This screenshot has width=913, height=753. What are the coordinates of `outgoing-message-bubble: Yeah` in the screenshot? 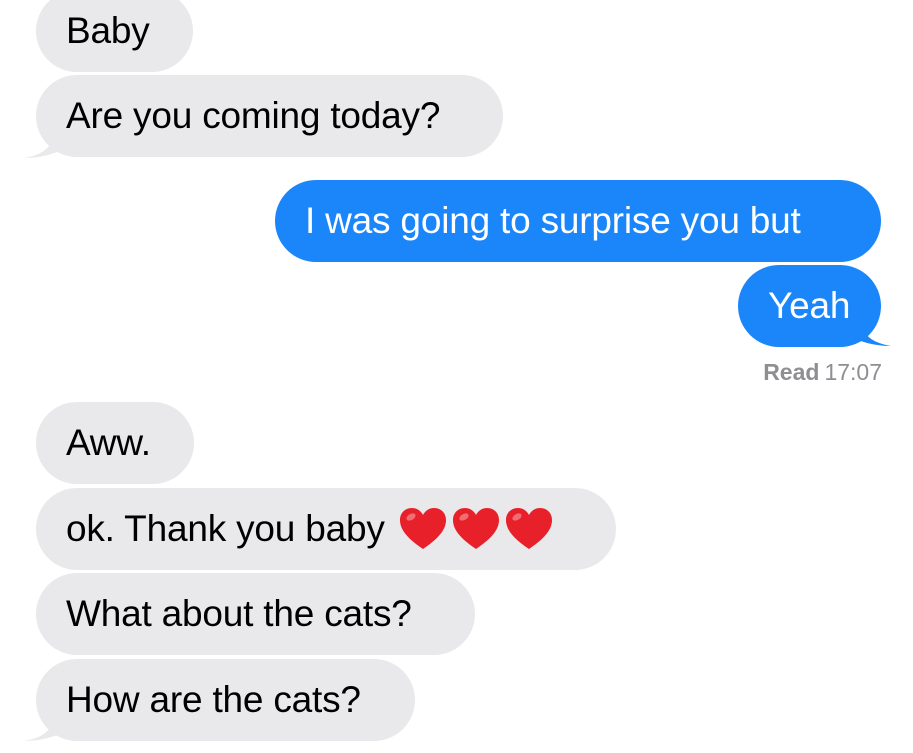 It's located at (809, 306).